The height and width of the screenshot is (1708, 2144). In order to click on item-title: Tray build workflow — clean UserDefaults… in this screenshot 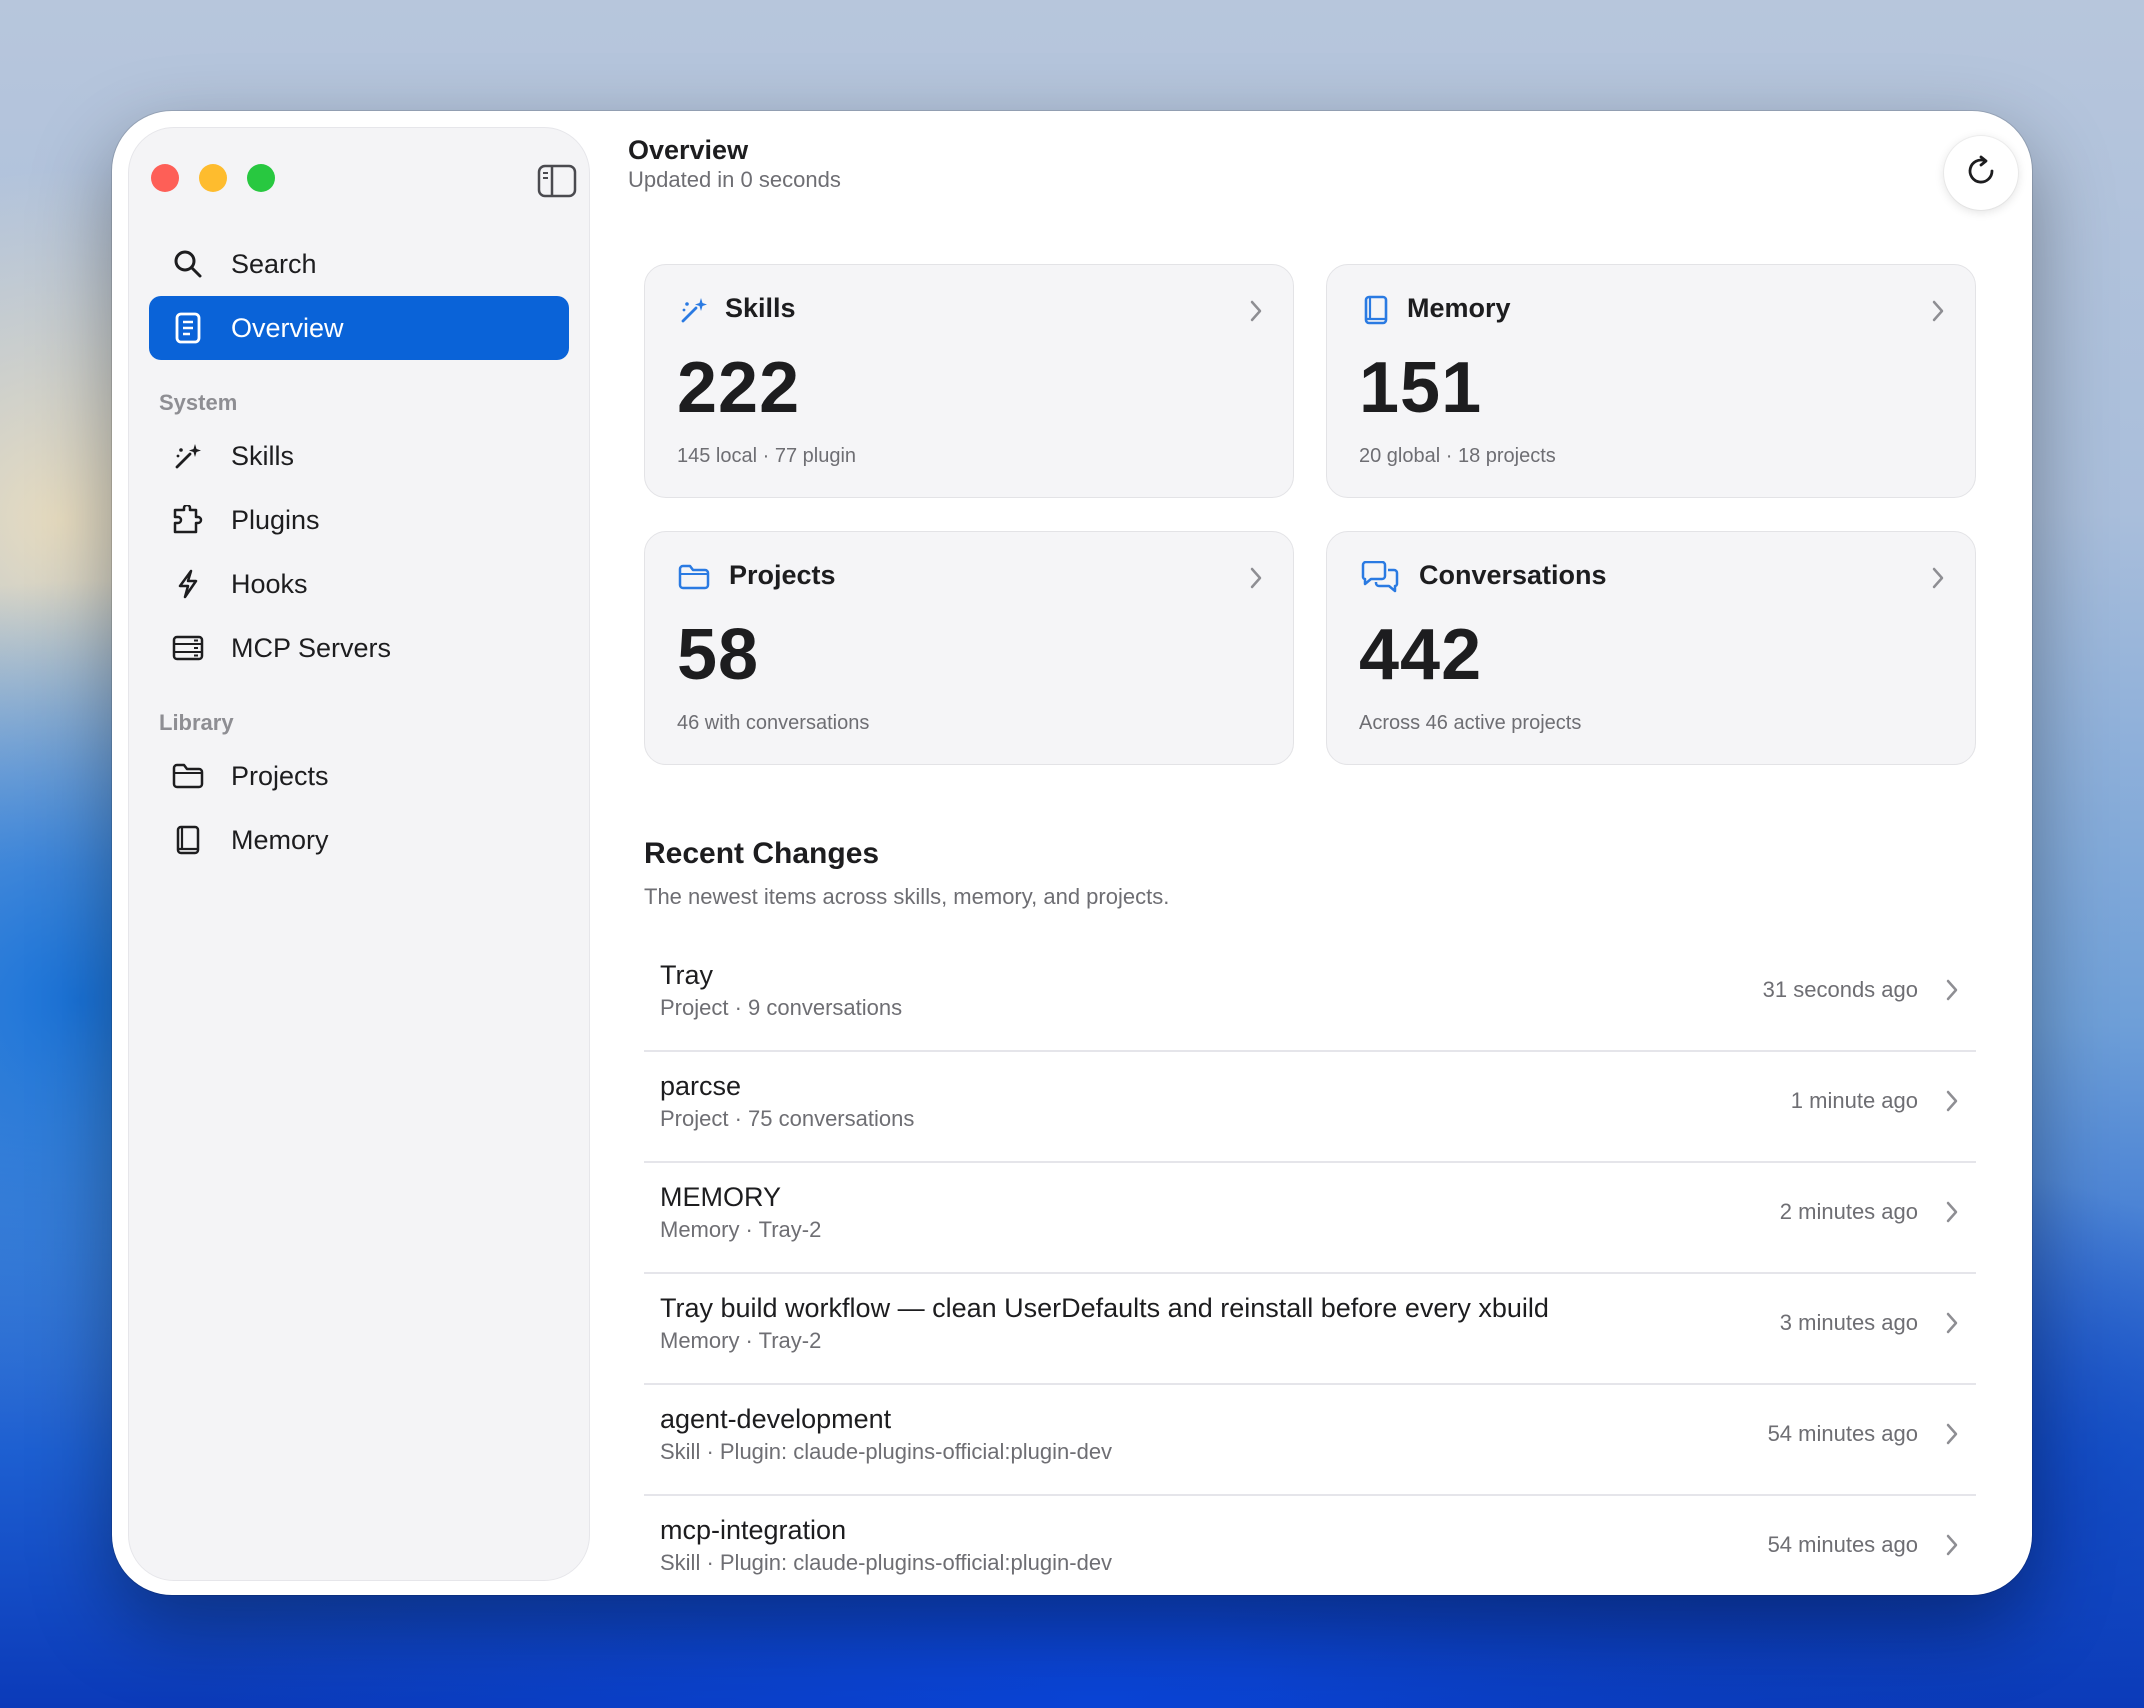, I will do `click(1104, 1308)`.